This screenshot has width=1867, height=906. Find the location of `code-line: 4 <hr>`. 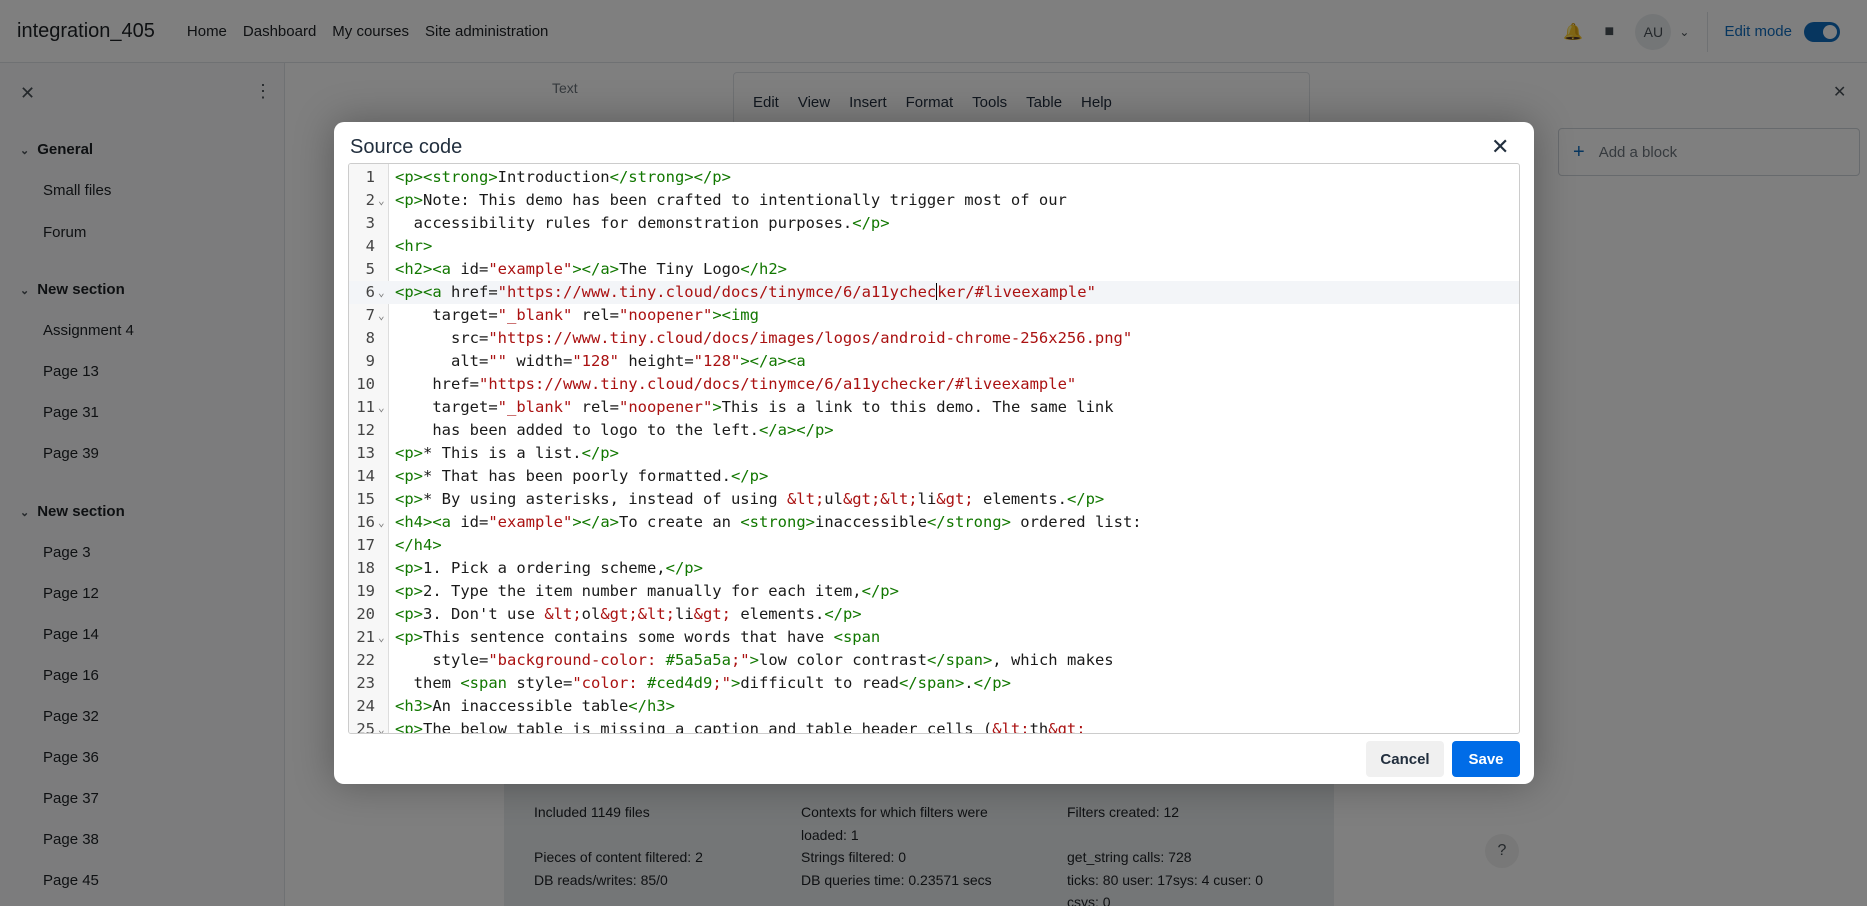

code-line: 4 <hr> is located at coordinates (399, 246).